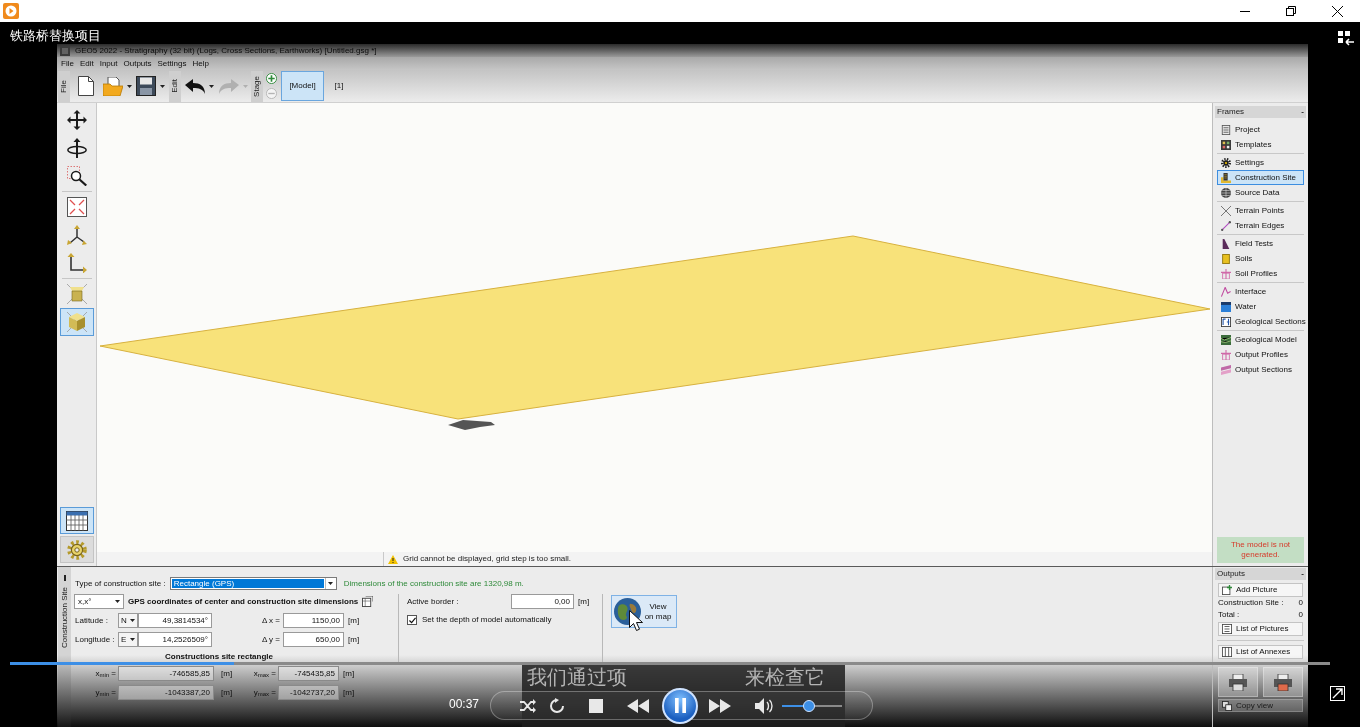 The width and height of the screenshot is (1360, 727). Describe the element at coordinates (1260, 243) in the screenshot. I see `frame-item: Field Tests` at that location.